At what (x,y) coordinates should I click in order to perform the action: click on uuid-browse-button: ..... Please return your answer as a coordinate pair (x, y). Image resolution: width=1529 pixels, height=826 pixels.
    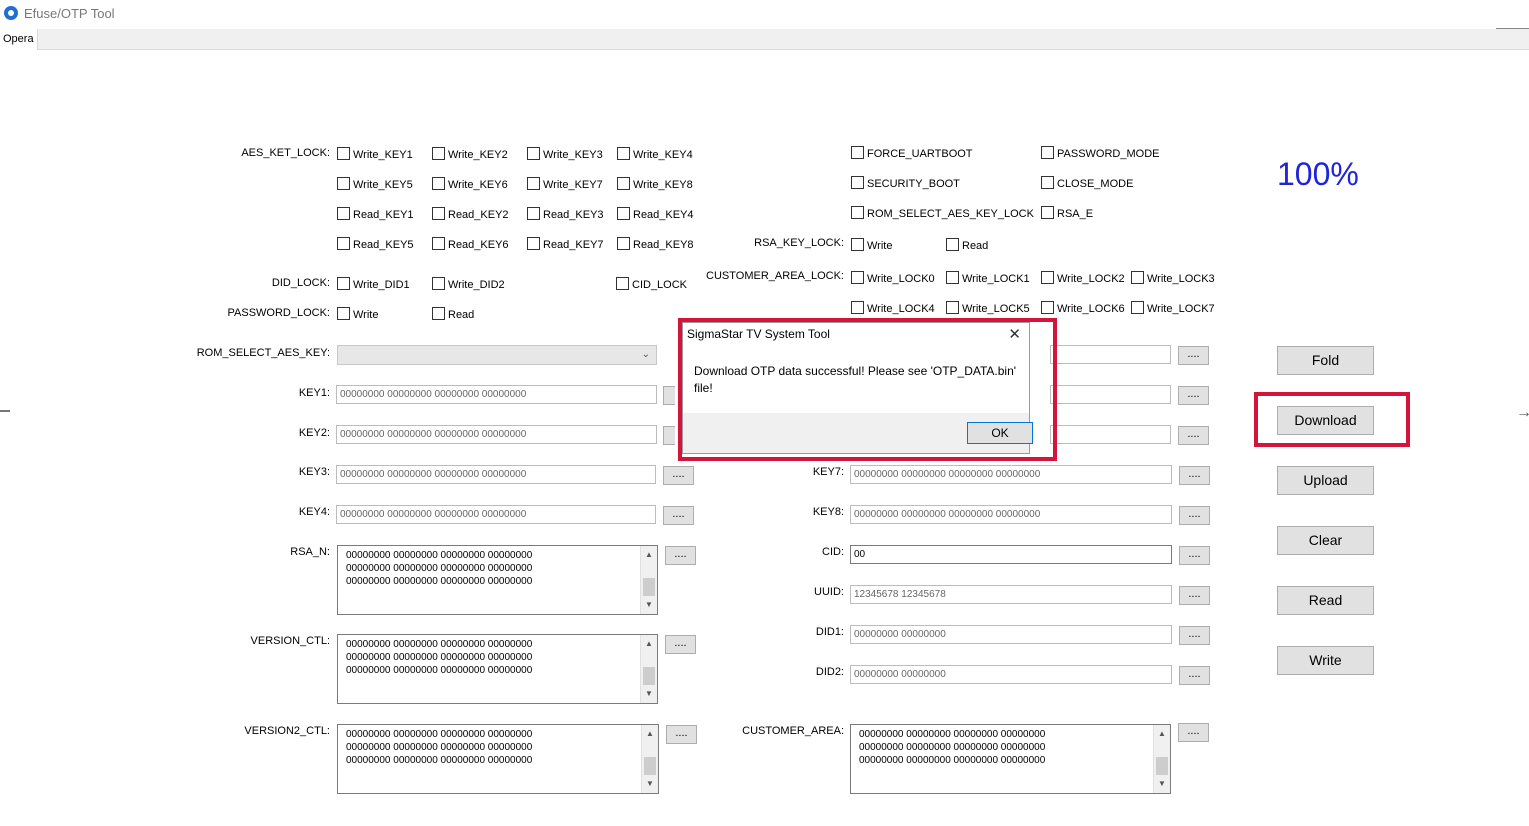
    Looking at the image, I should click on (1194, 595).